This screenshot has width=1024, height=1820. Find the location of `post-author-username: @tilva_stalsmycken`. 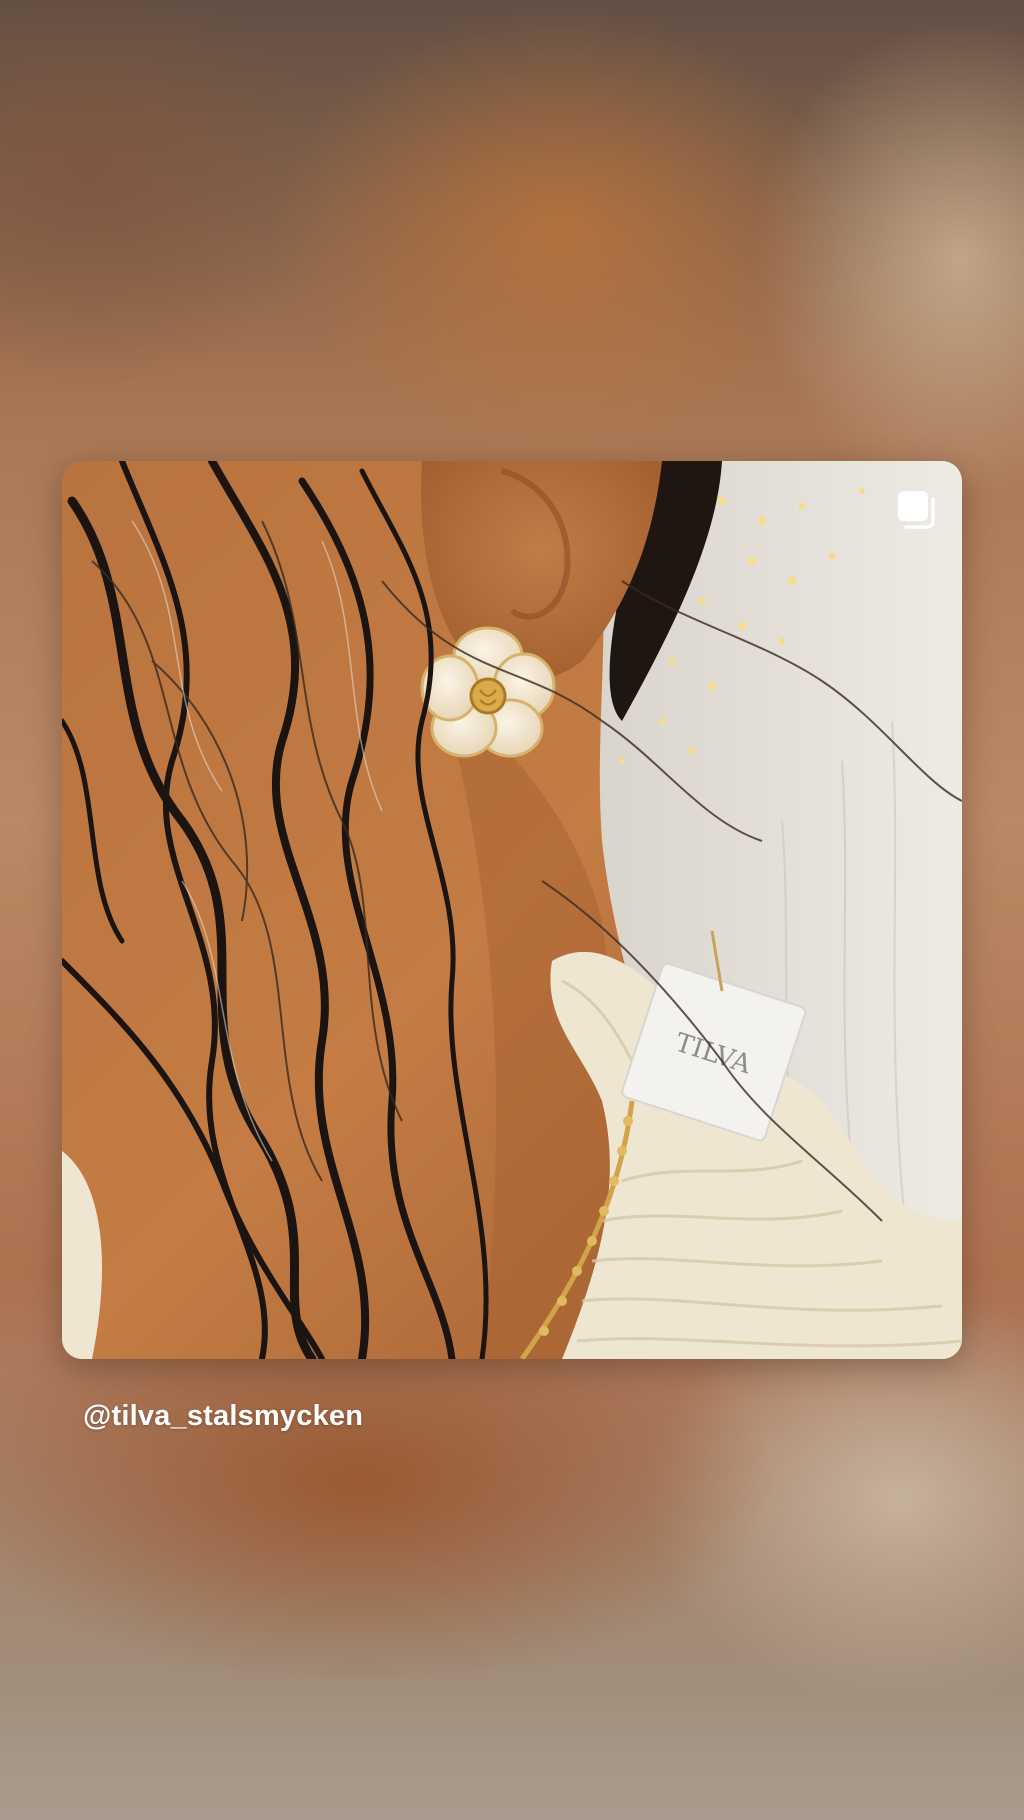

post-author-username: @tilva_stalsmycken is located at coordinates (223, 1416).